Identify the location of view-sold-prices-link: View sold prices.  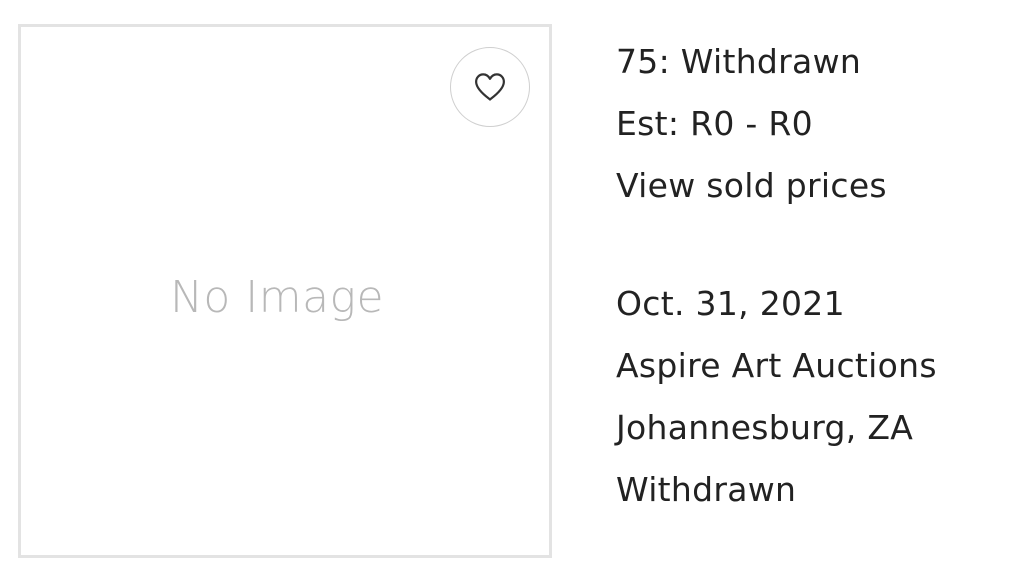
(816, 186).